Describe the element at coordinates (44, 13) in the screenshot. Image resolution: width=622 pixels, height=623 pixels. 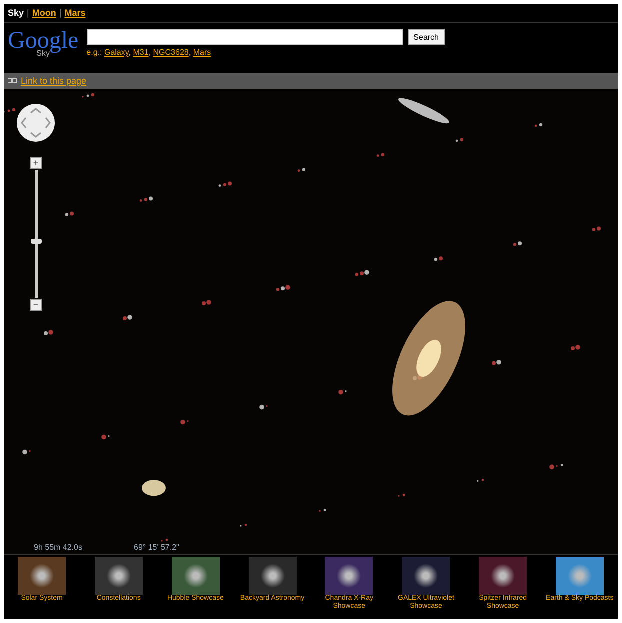
I see `nav-link: Moon` at that location.